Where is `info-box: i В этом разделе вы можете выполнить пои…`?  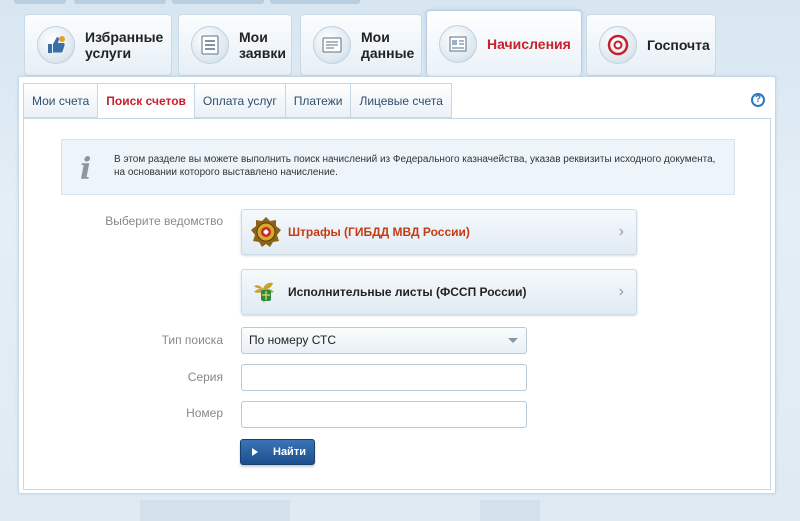 info-box: i В этом разделе вы можете выполнить пои… is located at coordinates (398, 167).